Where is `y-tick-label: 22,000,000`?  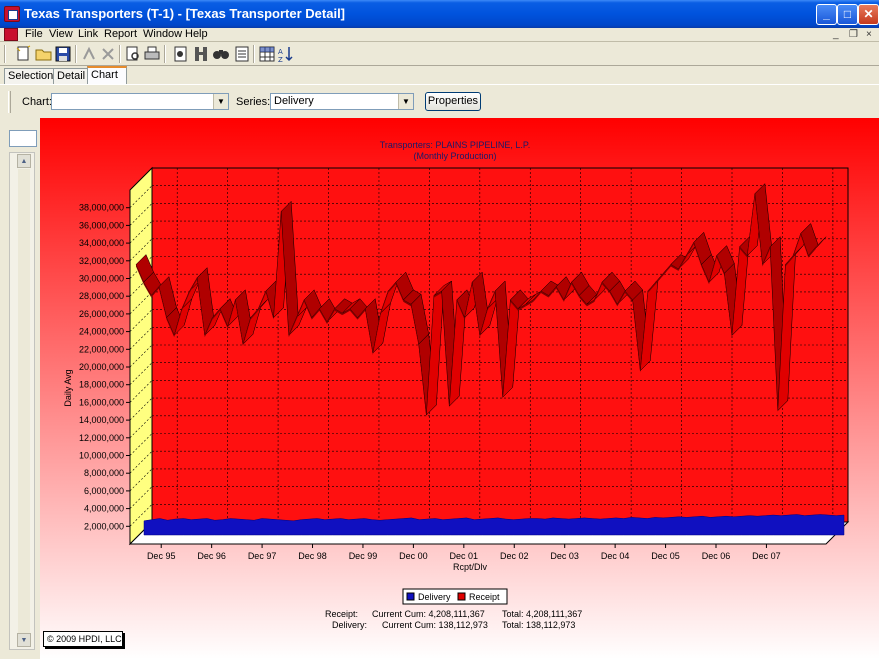
y-tick-label: 22,000,000 is located at coordinates (101, 349).